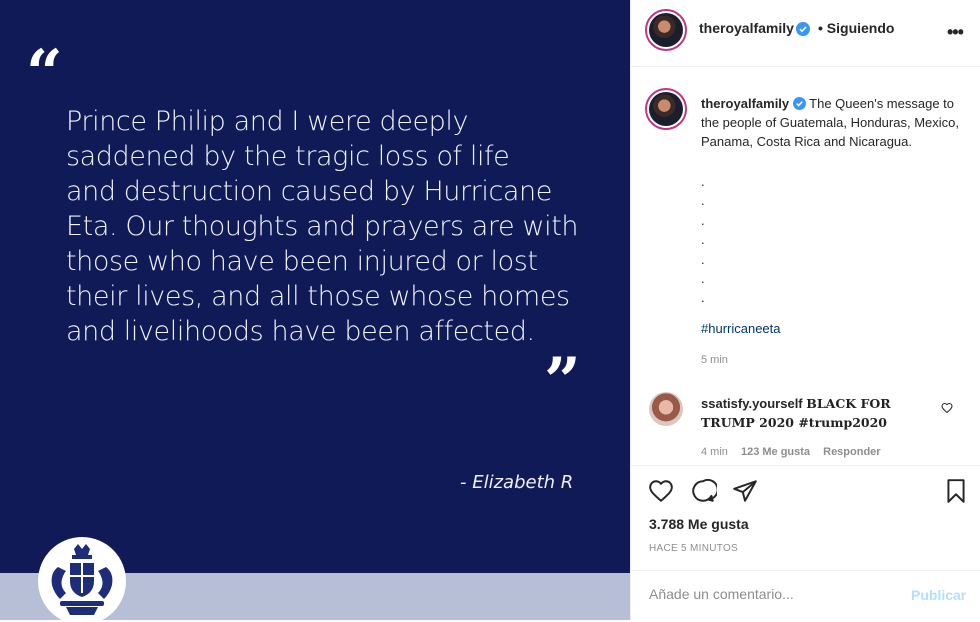 The width and height of the screenshot is (980, 622). Describe the element at coordinates (562, 381) in the screenshot. I see `close-quote-mark: ”` at that location.